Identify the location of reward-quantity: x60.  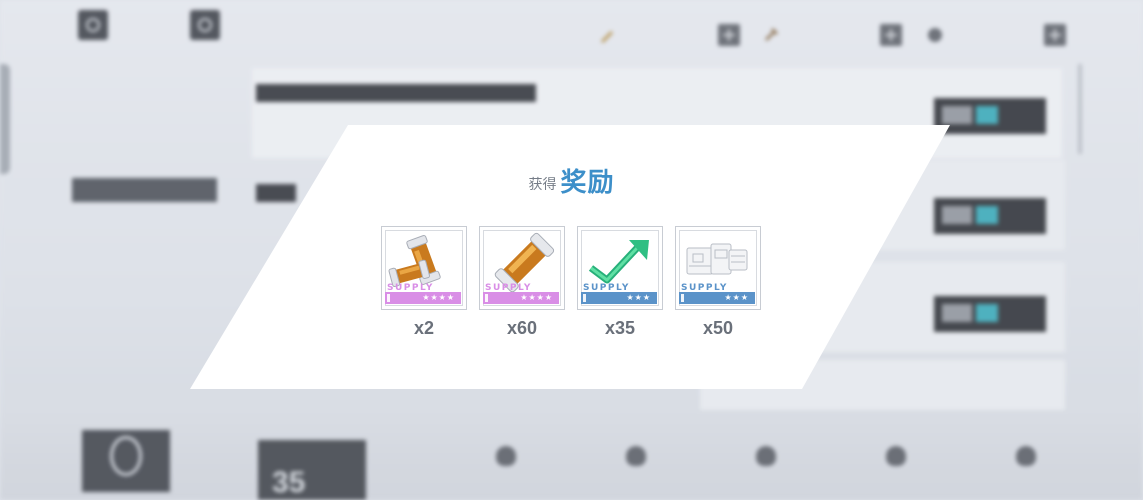
(522, 328).